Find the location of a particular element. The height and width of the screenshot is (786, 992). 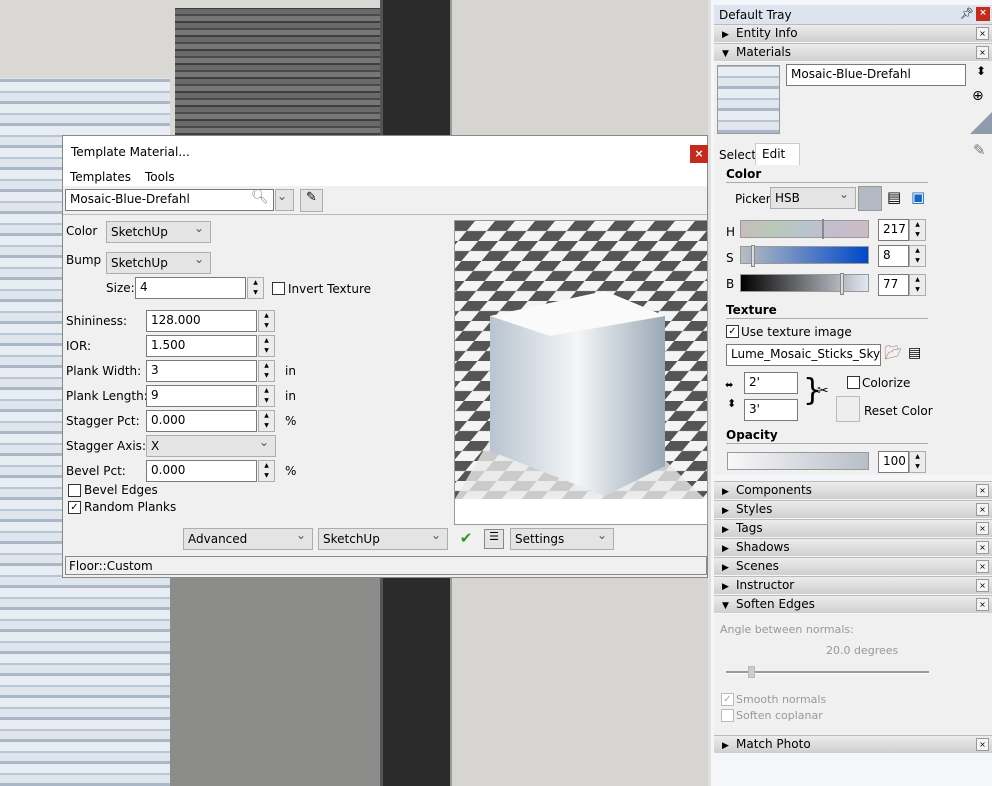

opacity-slider is located at coordinates (798, 461).